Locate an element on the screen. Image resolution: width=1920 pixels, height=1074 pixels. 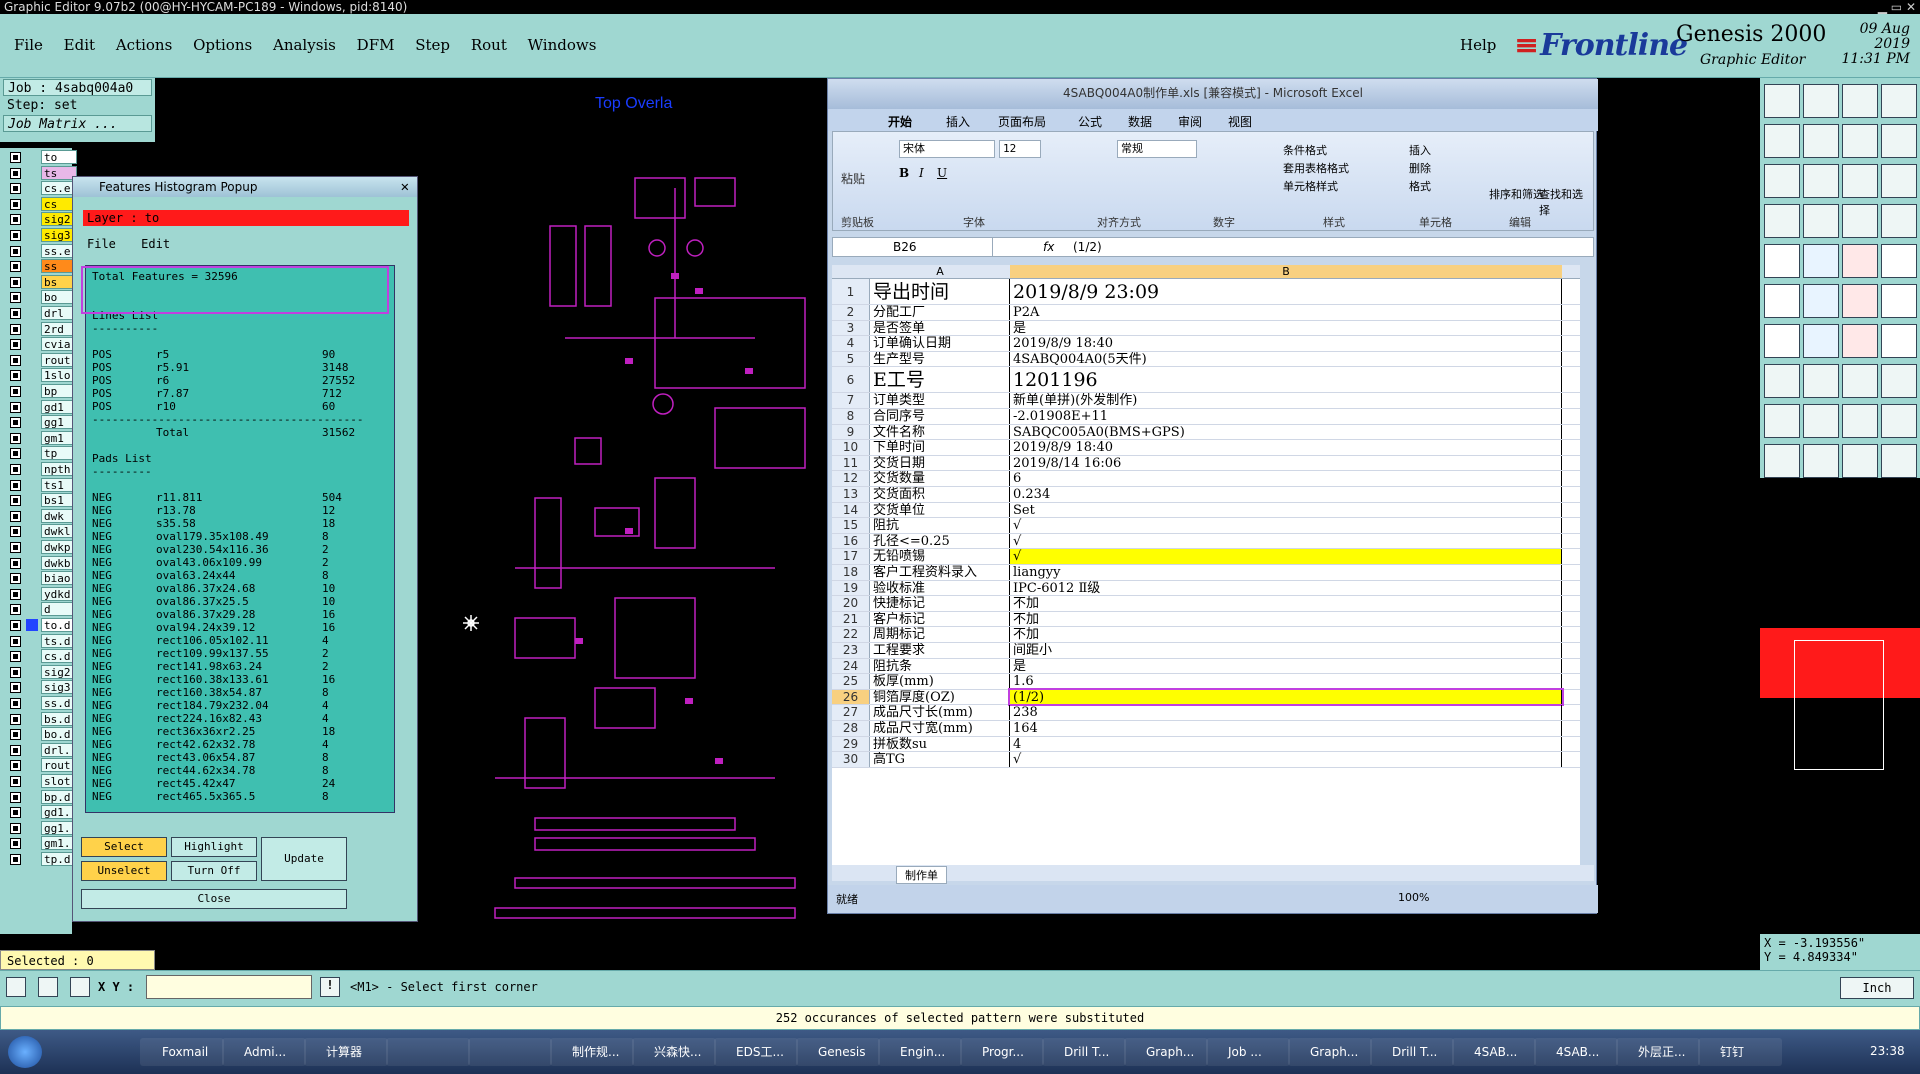
layer-row: gg1 is located at coordinates (41, 422).